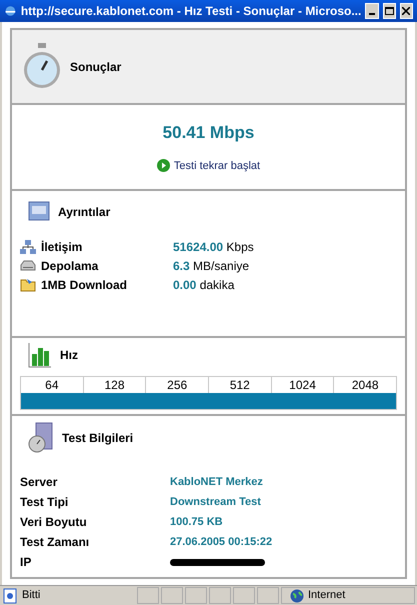 The image size is (417, 605). Describe the element at coordinates (221, 542) in the screenshot. I see `info-value: 27.06.2005 00:15:22` at that location.